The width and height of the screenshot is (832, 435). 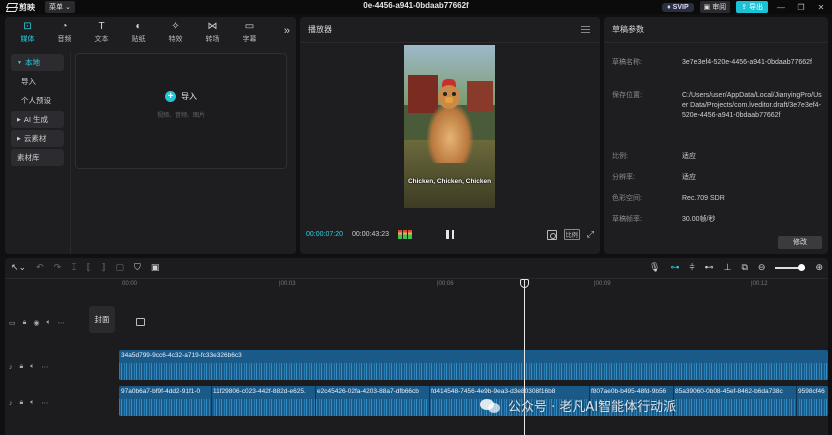 I want to click on modify-button: 修改, so click(x=800, y=242).